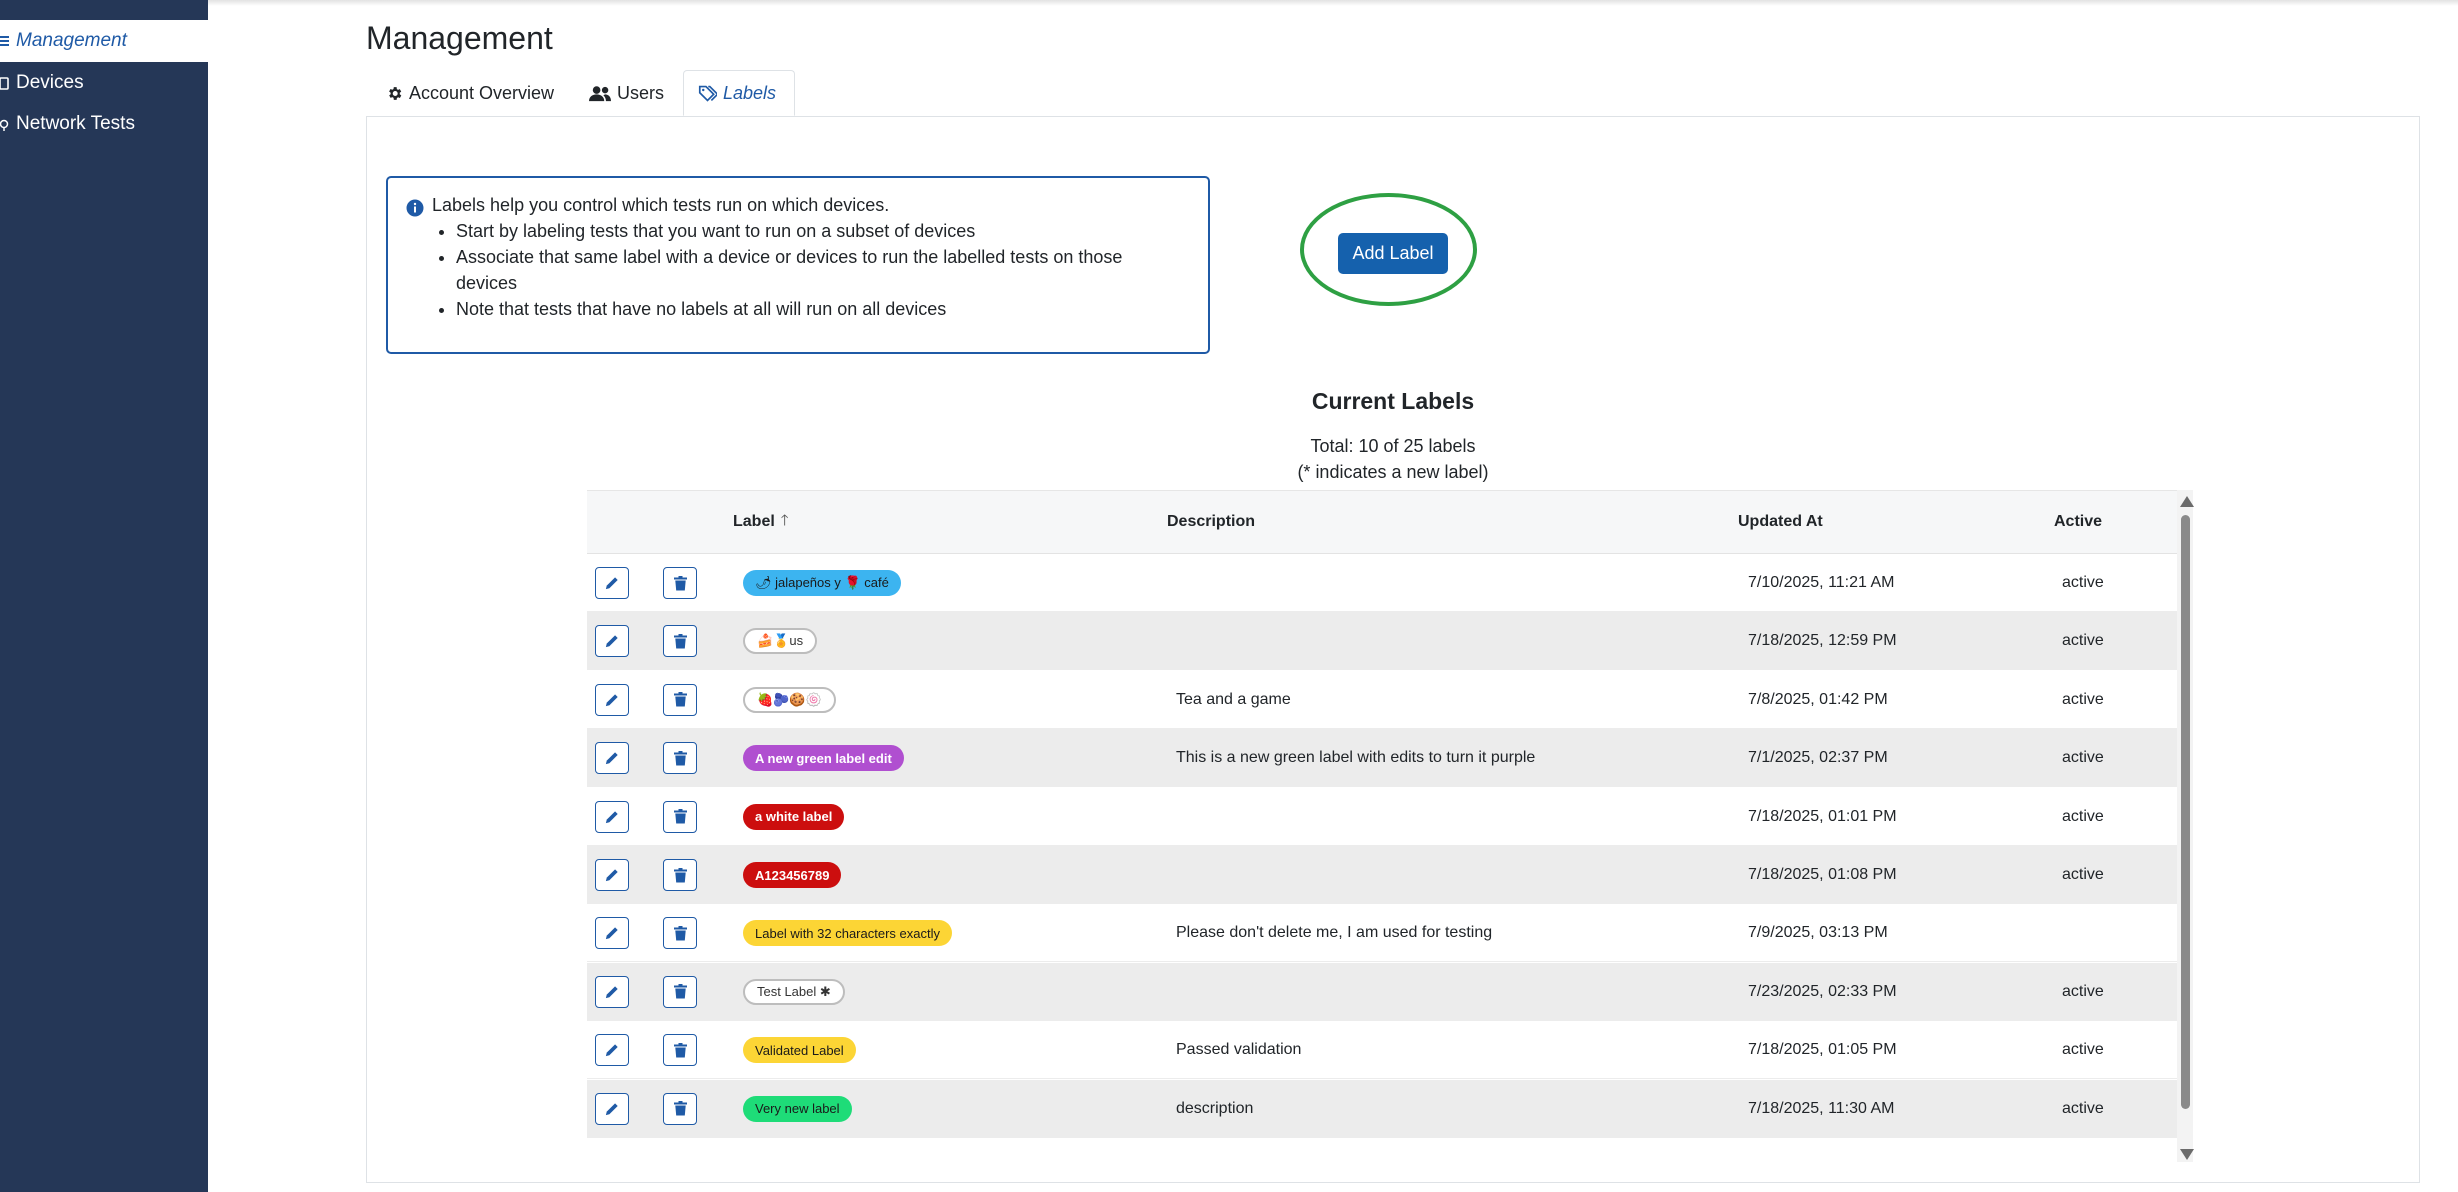 The width and height of the screenshot is (2458, 1192). I want to click on updated-at-cell: 7/8/2025, 01:42 PM, so click(1818, 699).